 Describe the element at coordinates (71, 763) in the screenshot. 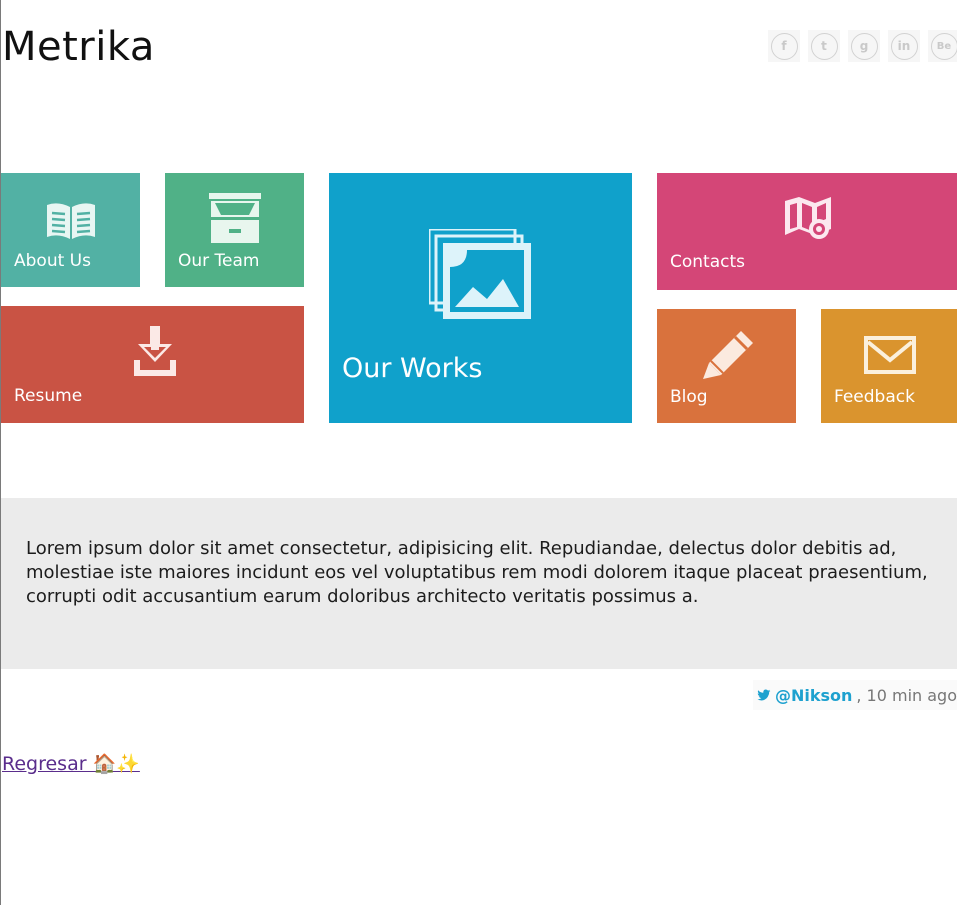

I see `back-link: Regresar 🏠✨` at that location.